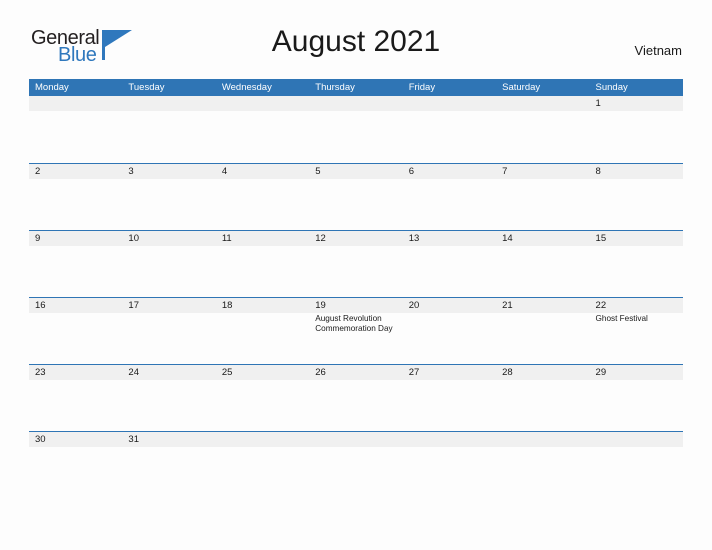  I want to click on day-of-week-header-sunday: Sunday, so click(611, 87).